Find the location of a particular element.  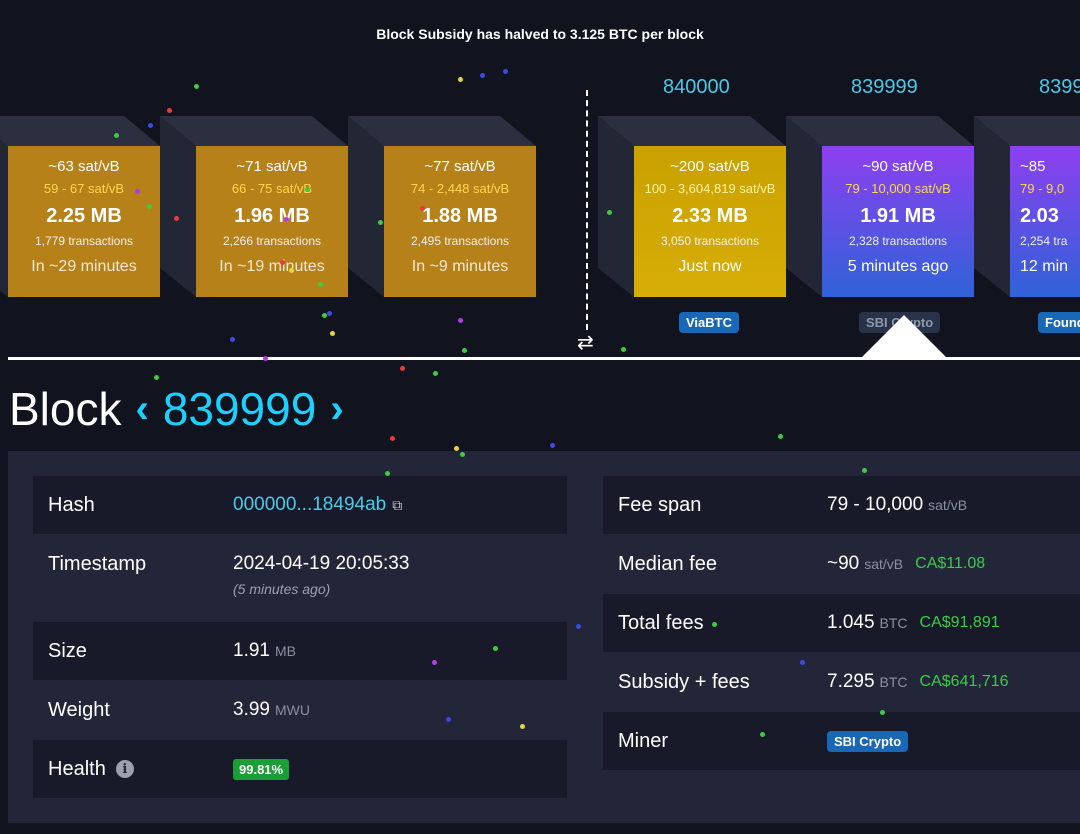

swap-arrows-icon: ⇄ is located at coordinates (585, 342).